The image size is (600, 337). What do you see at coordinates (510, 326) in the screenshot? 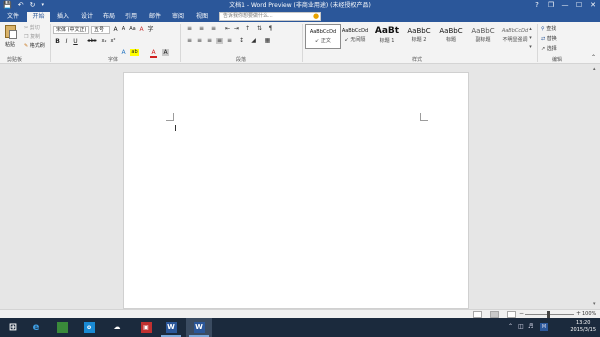
I see `tray-chevron-icon: ⌃` at bounding box center [510, 326].